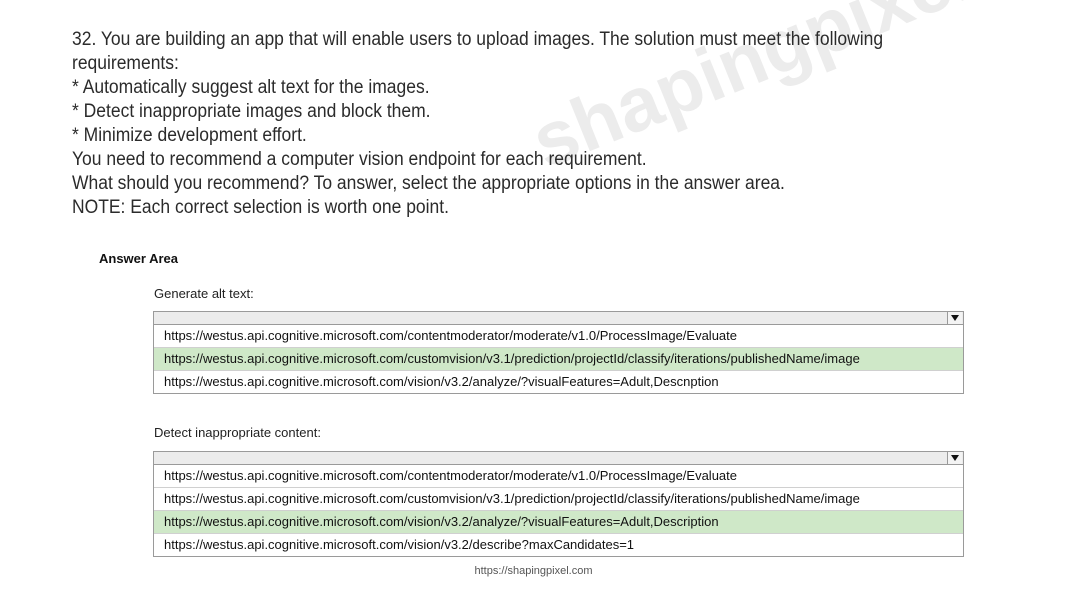 This screenshot has height=600, width=1067. I want to click on footer-url: https://shapingpixel.com, so click(533, 571).